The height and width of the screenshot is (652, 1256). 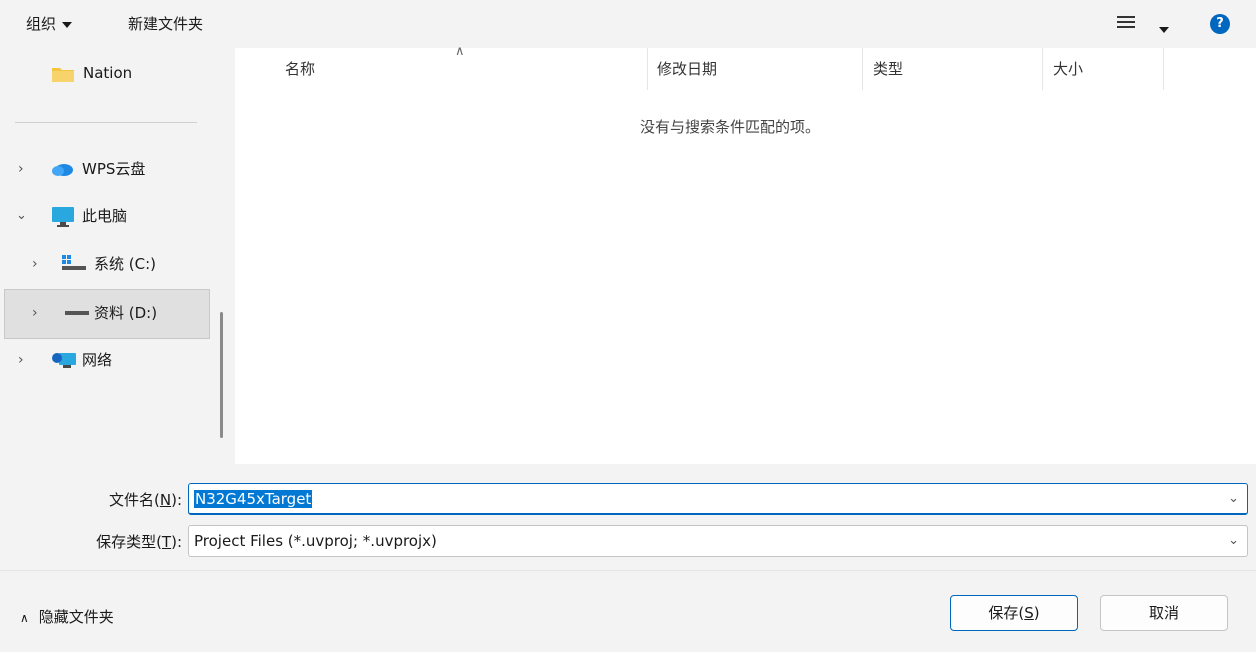 What do you see at coordinates (1006, 613) in the screenshot?
I see `save-label: 保存(` at bounding box center [1006, 613].